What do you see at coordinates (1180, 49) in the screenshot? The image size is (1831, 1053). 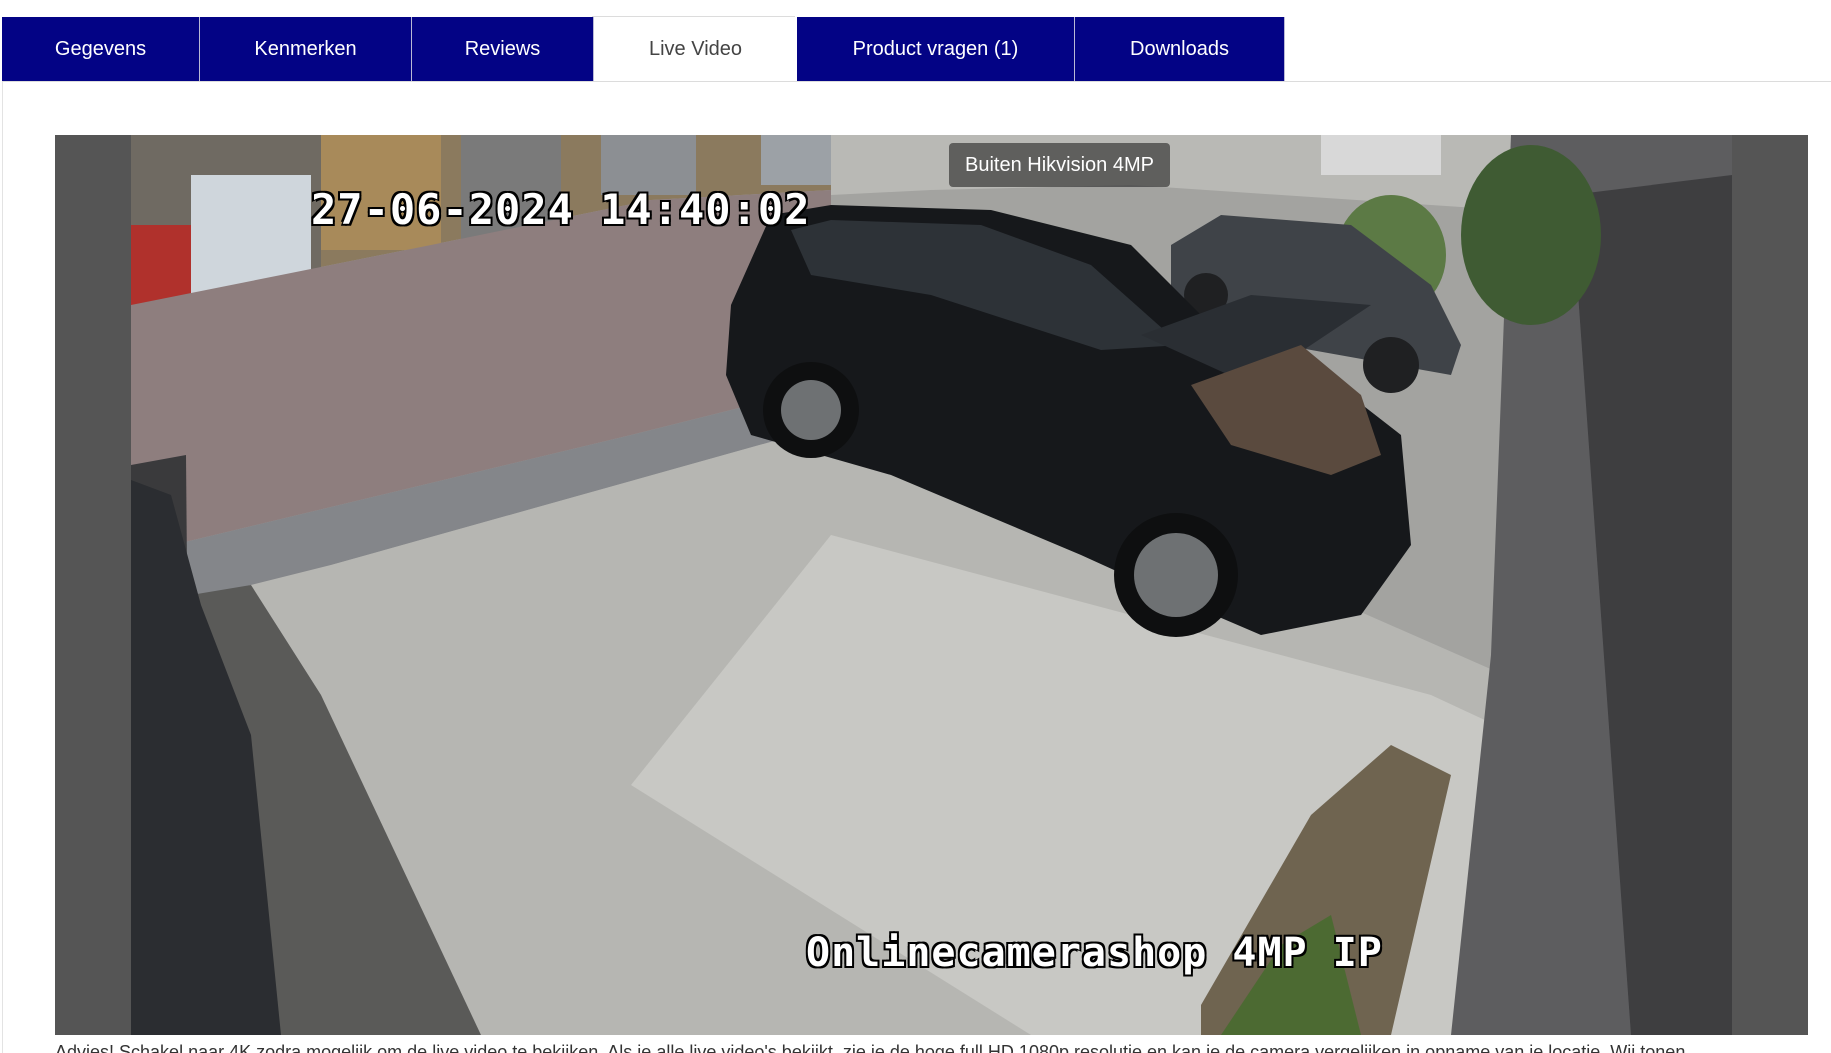 I see `tab-downloads: Downloads` at bounding box center [1180, 49].